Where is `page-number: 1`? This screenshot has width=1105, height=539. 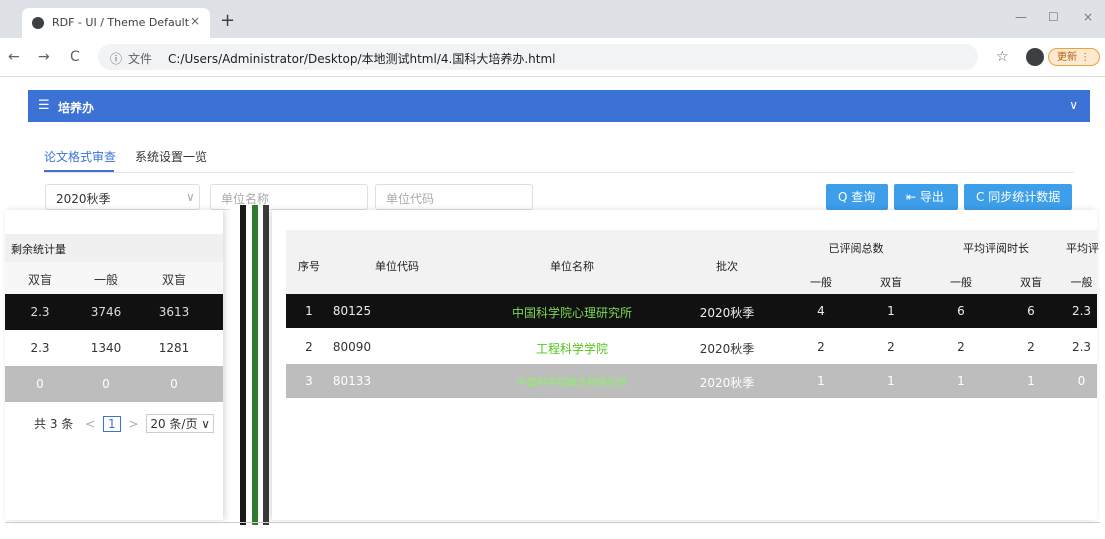
page-number: 1 is located at coordinates (111, 424).